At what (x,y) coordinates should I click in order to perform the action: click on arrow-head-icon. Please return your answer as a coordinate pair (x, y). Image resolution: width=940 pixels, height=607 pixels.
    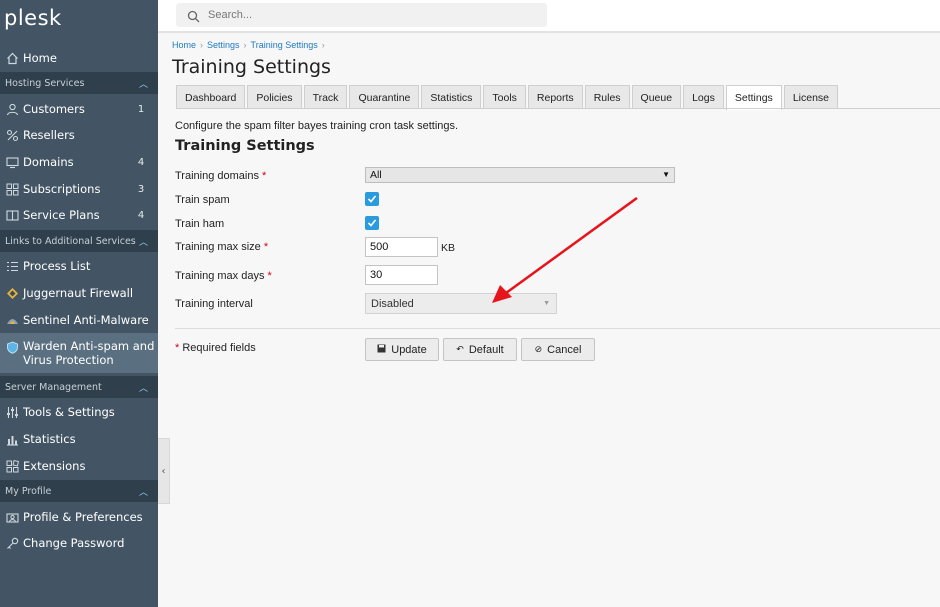
    Looking at the image, I should click on (502, 294).